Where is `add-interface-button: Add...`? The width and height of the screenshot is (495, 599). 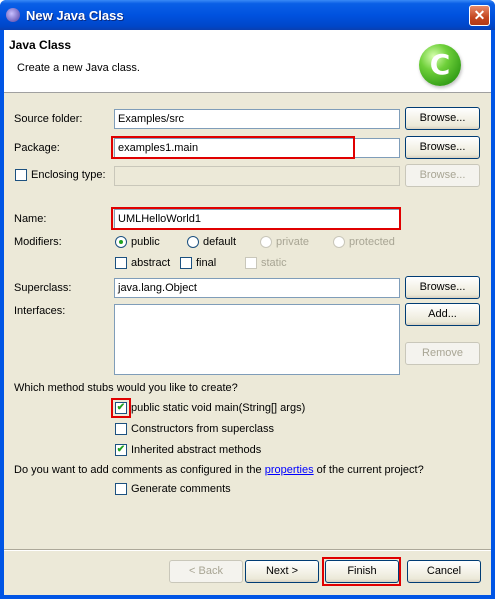 add-interface-button: Add... is located at coordinates (442, 314).